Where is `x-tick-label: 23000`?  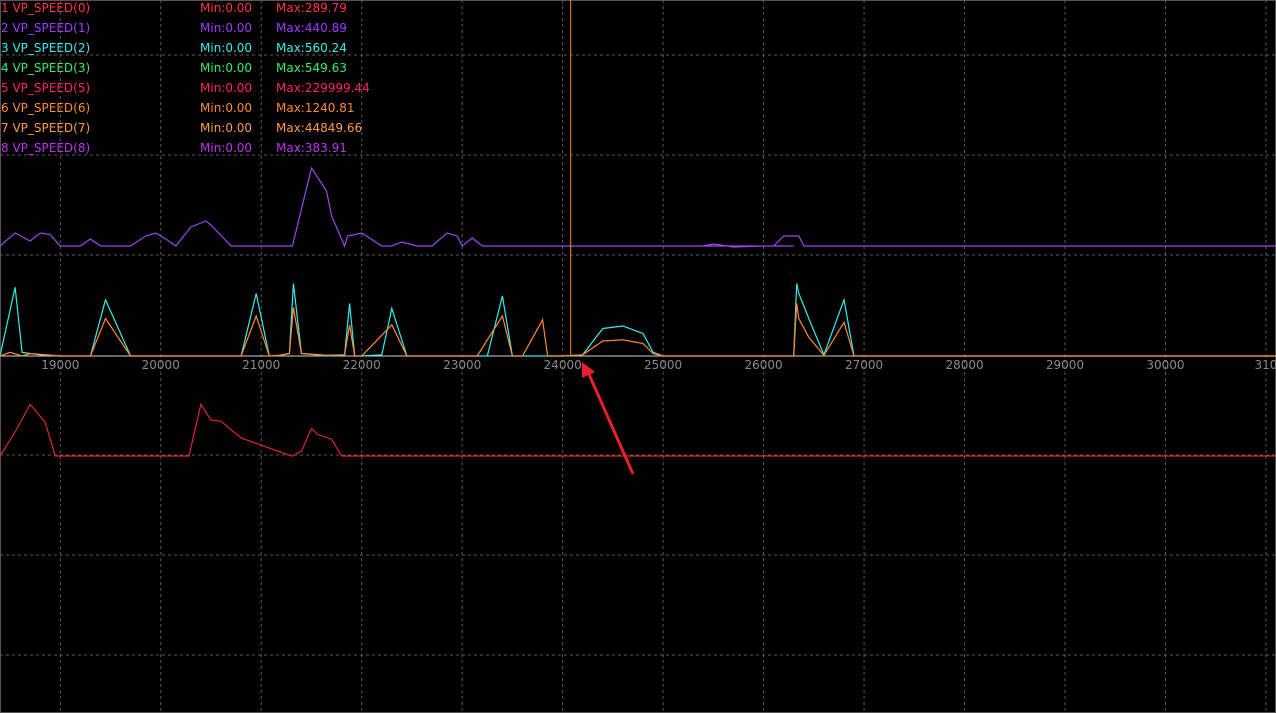
x-tick-label: 23000 is located at coordinates (462, 365).